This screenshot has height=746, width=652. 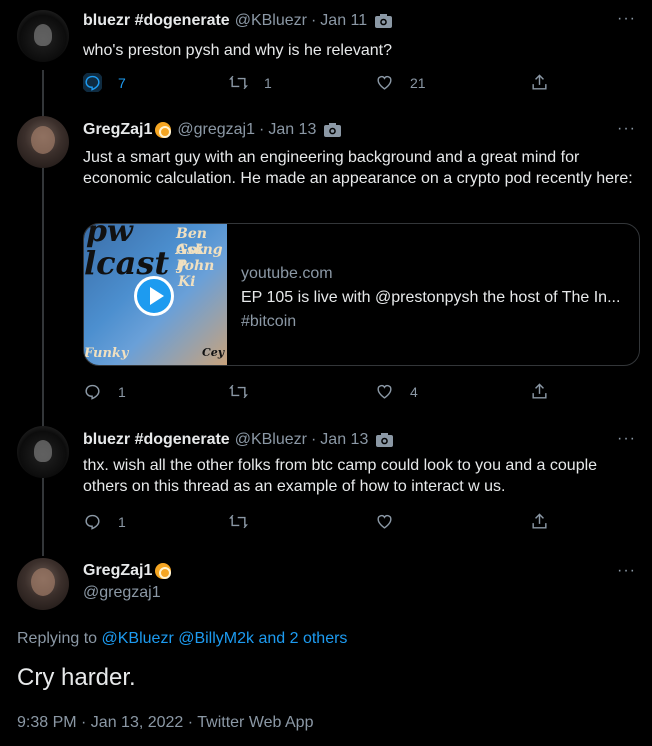 What do you see at coordinates (400, 82) in the screenshot?
I see `like-button: 21` at bounding box center [400, 82].